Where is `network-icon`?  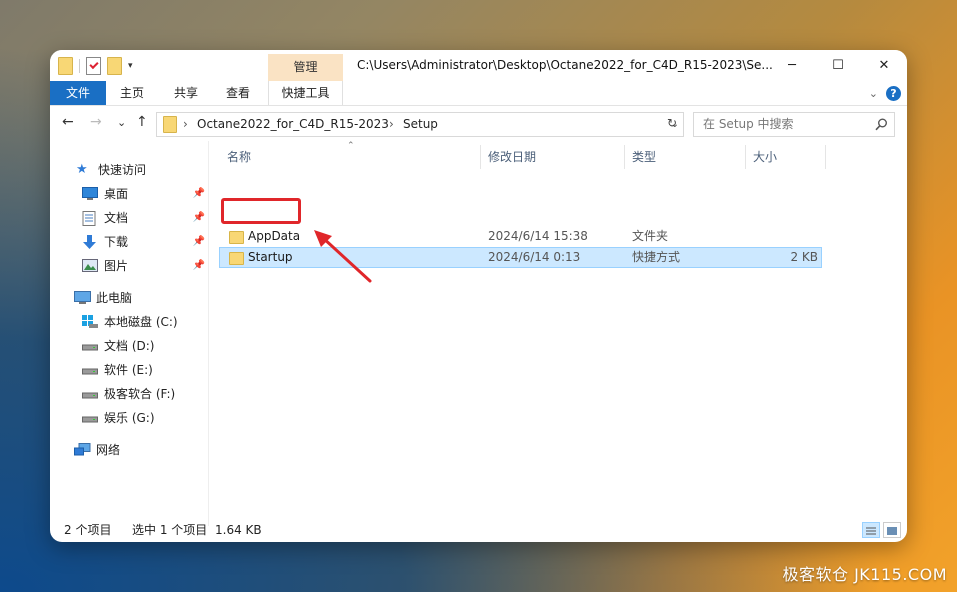 network-icon is located at coordinates (82, 449).